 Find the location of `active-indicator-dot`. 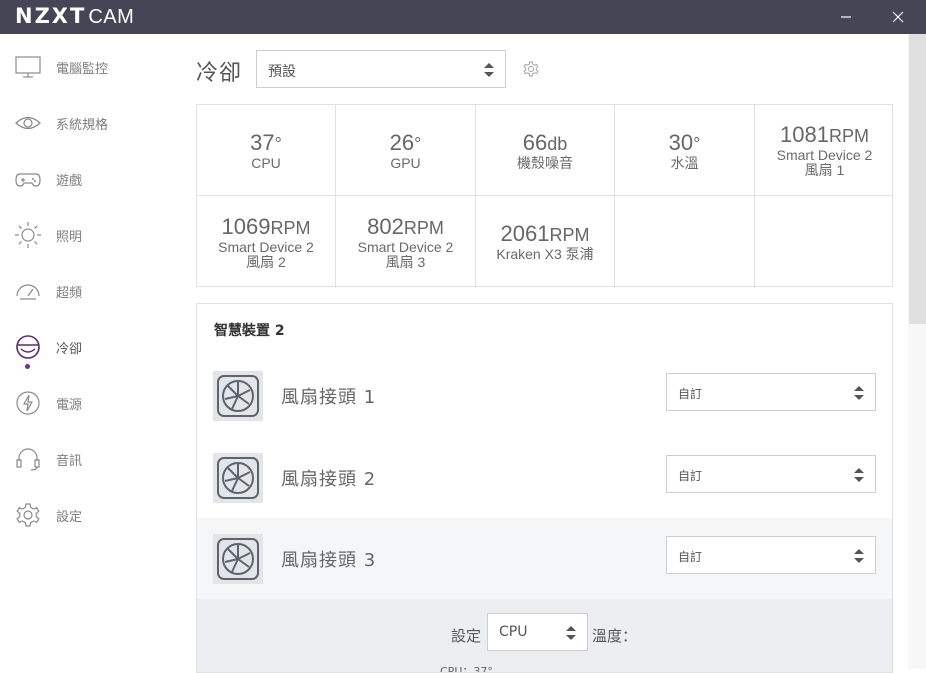

active-indicator-dot is located at coordinates (27, 366).